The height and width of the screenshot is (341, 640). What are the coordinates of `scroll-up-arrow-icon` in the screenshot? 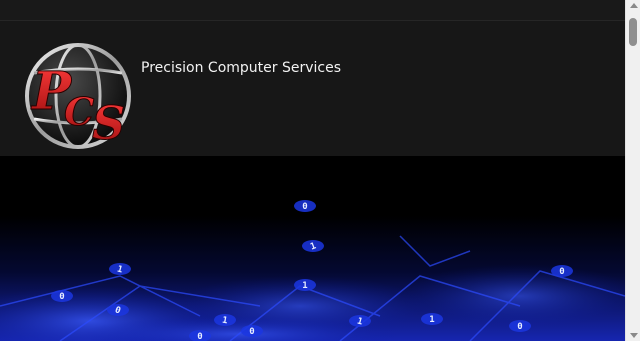 It's located at (634, 5).